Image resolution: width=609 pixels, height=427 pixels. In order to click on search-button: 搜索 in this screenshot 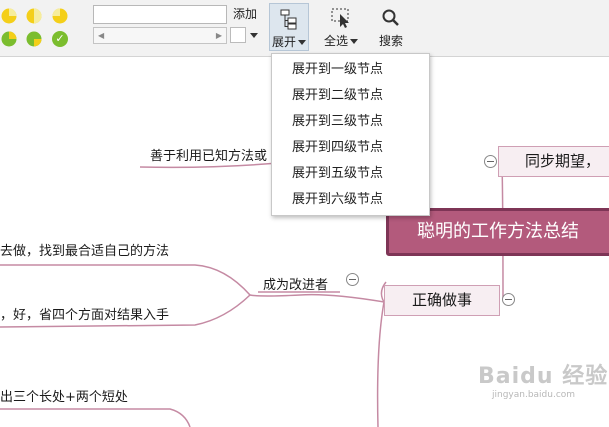, I will do `click(391, 27)`.